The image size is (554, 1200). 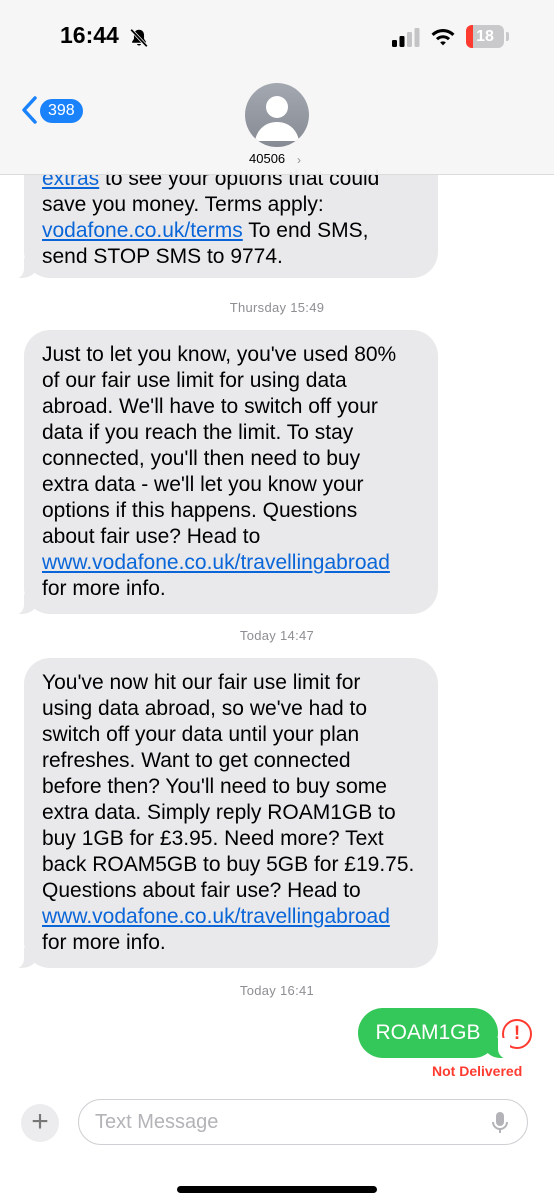 What do you see at coordinates (201, 734) in the screenshot?
I see `message-line: switch off your data until your plan` at bounding box center [201, 734].